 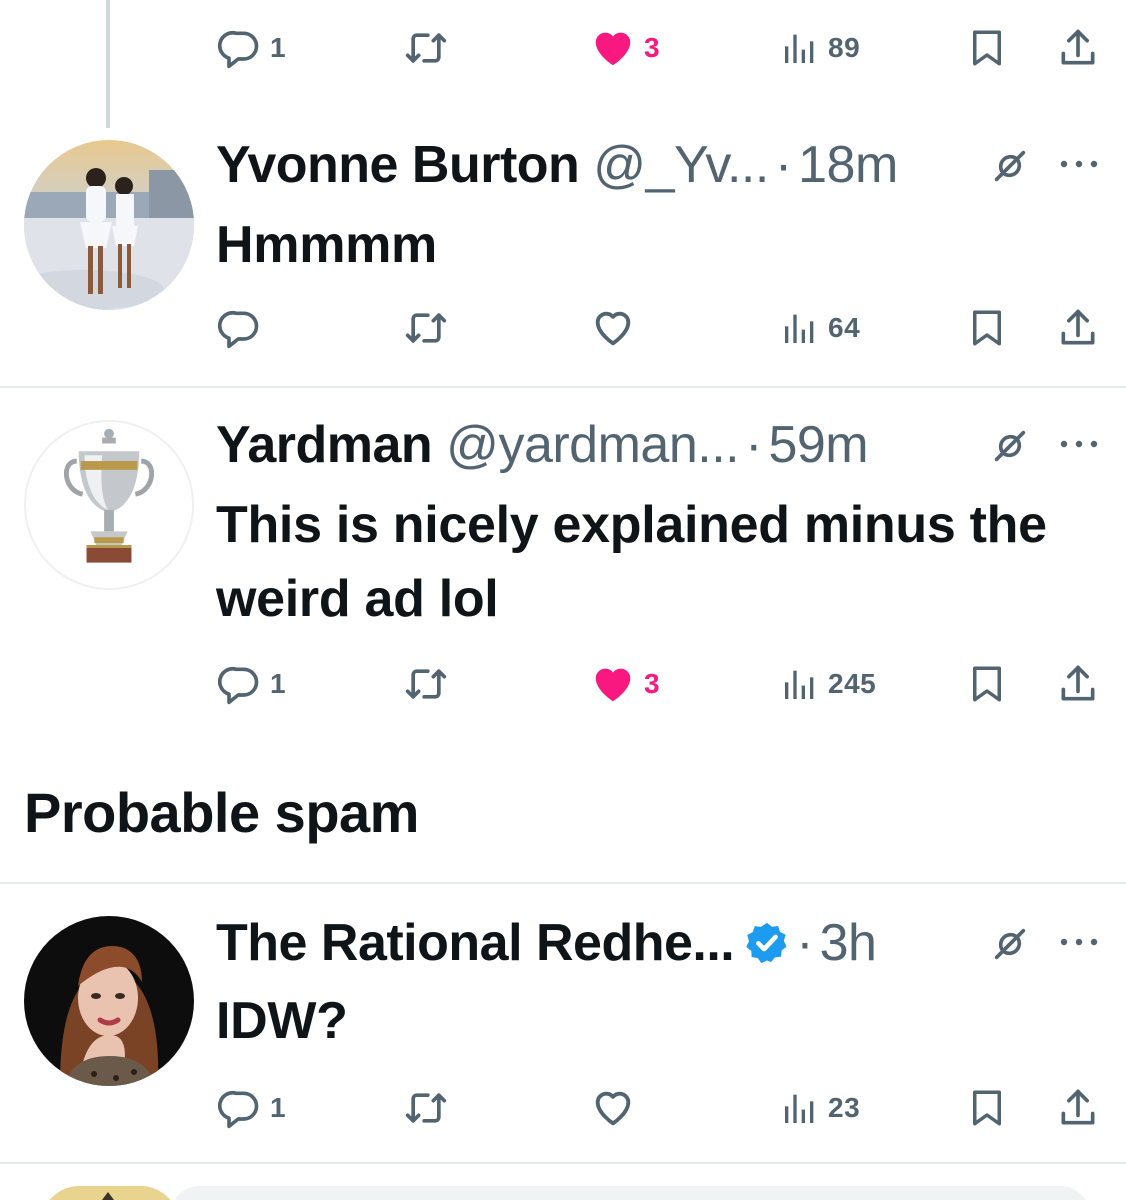 I want to click on next-avatar, so click(x=110, y=1193).